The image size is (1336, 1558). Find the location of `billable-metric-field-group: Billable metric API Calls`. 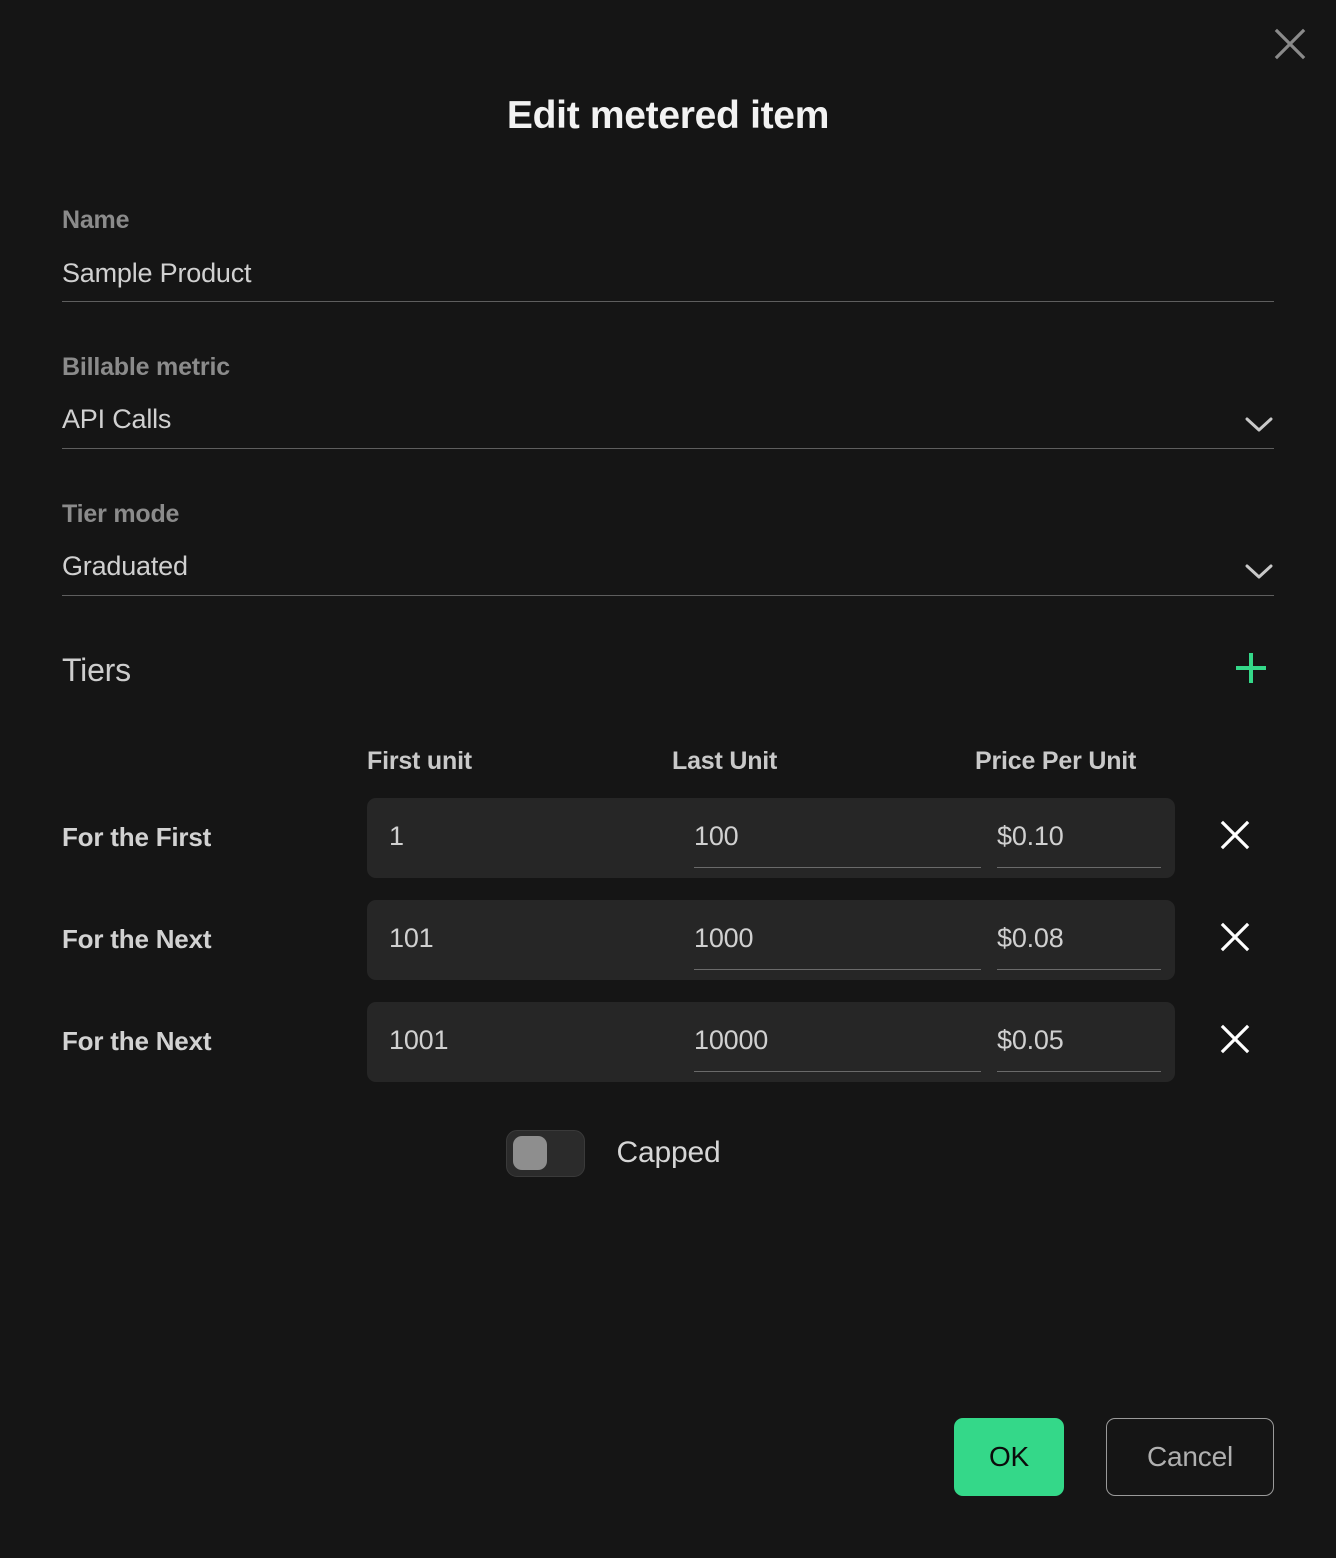

billable-metric-field-group: Billable metric API Calls is located at coordinates (668, 400).